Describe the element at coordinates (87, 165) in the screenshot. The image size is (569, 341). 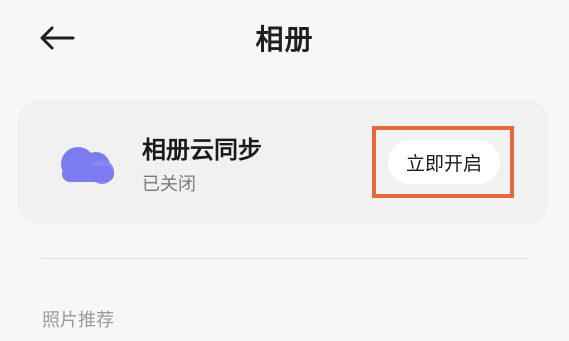
I see `cloud-icon` at that location.